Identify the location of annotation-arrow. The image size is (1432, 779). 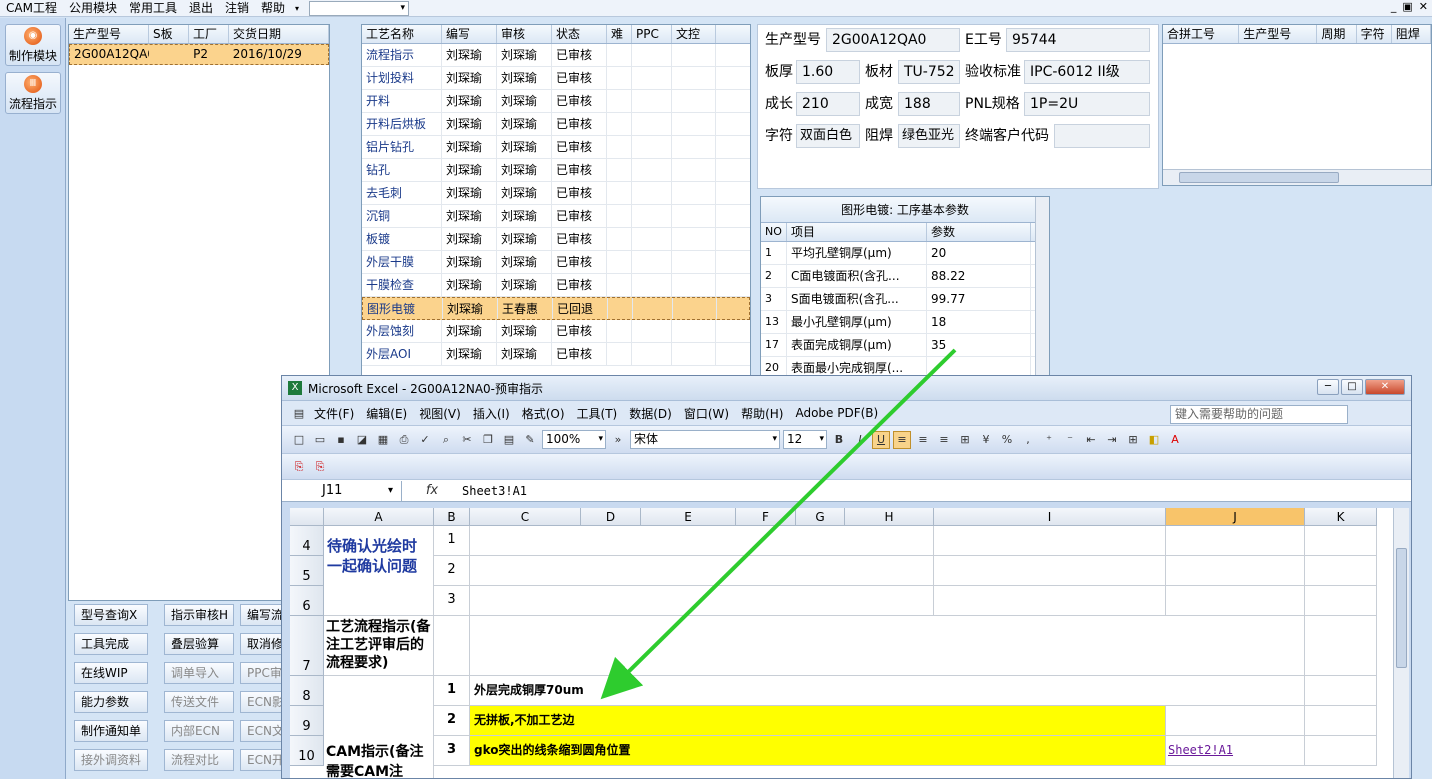
(778, 524).